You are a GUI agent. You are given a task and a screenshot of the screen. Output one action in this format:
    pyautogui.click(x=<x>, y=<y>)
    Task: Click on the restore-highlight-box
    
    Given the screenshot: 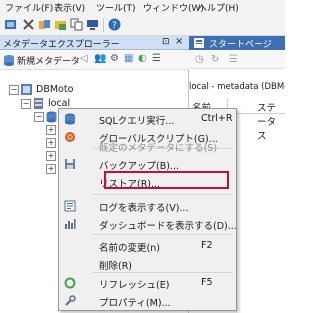 What is the action you would take?
    pyautogui.click(x=166, y=180)
    